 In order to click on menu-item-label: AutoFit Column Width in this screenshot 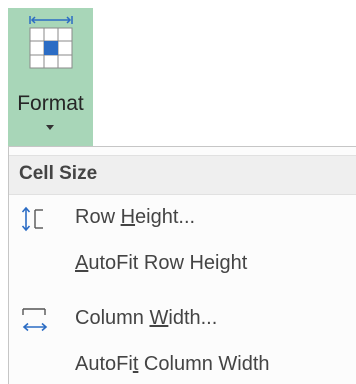, I will do `click(172, 364)`.